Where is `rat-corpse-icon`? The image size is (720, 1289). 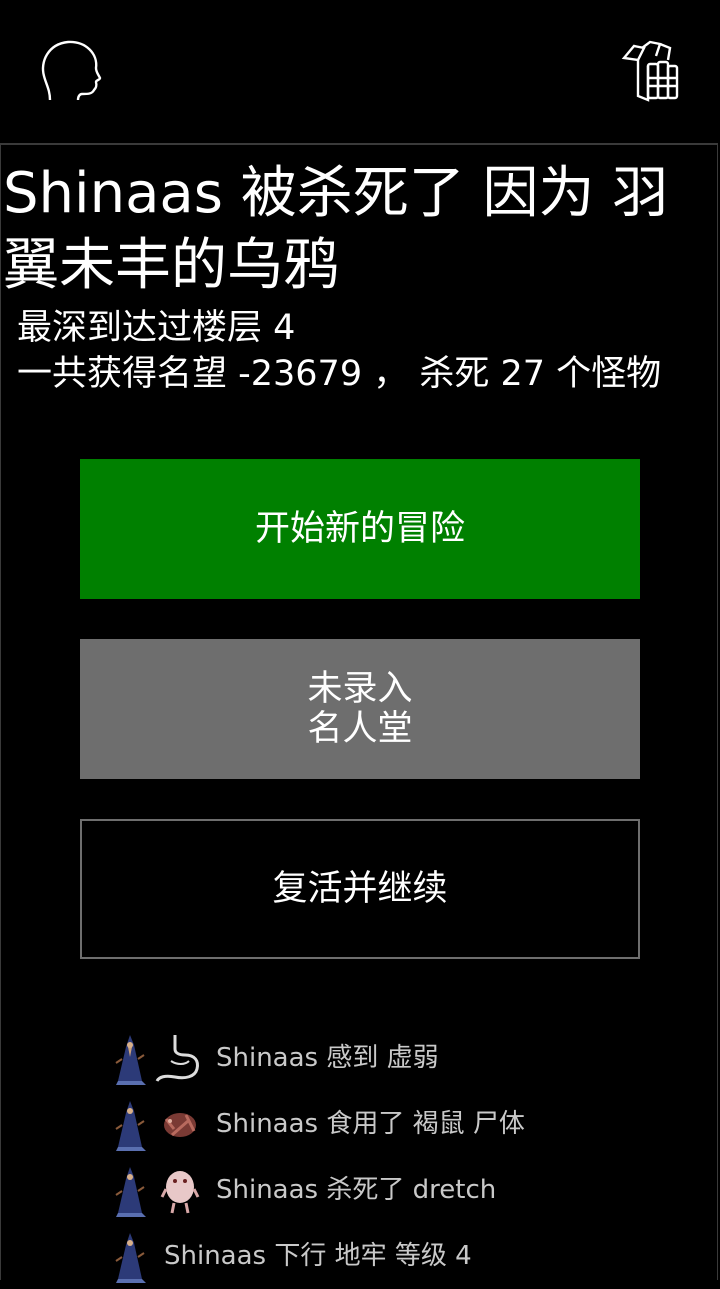 rat-corpse-icon is located at coordinates (180, 1127).